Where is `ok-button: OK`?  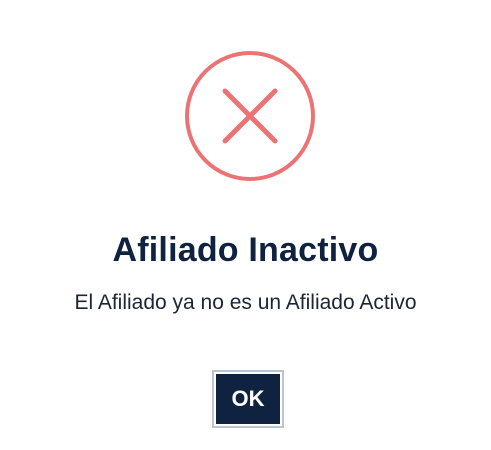 ok-button: OK is located at coordinates (248, 399).